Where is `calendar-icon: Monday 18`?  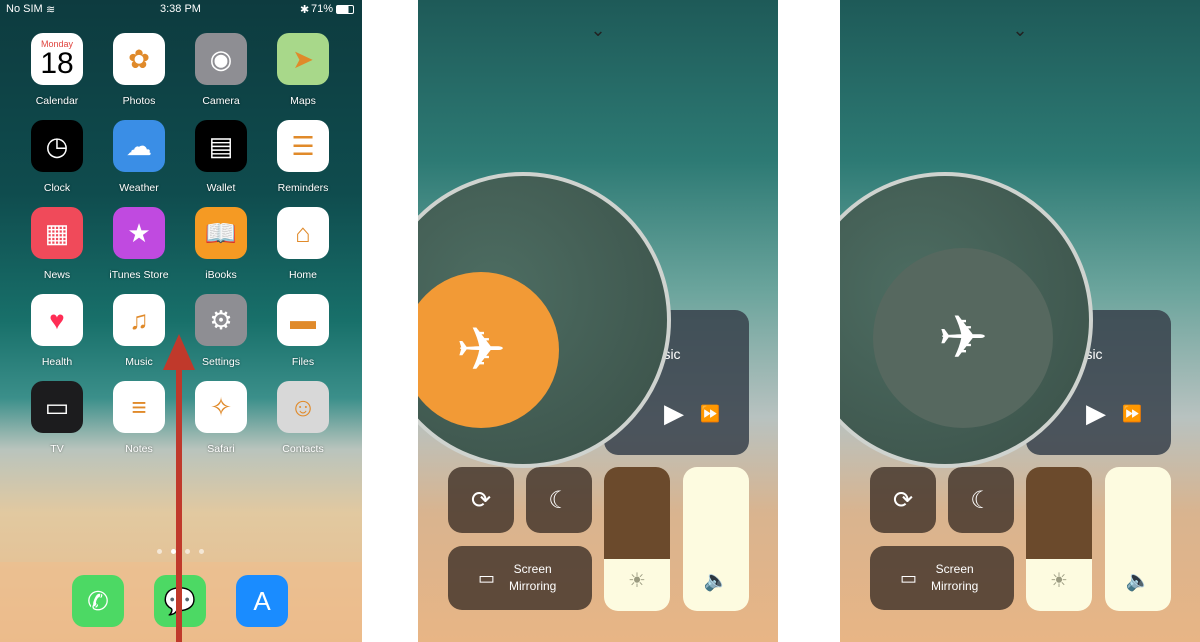
calendar-icon: Monday 18 is located at coordinates (57, 59).